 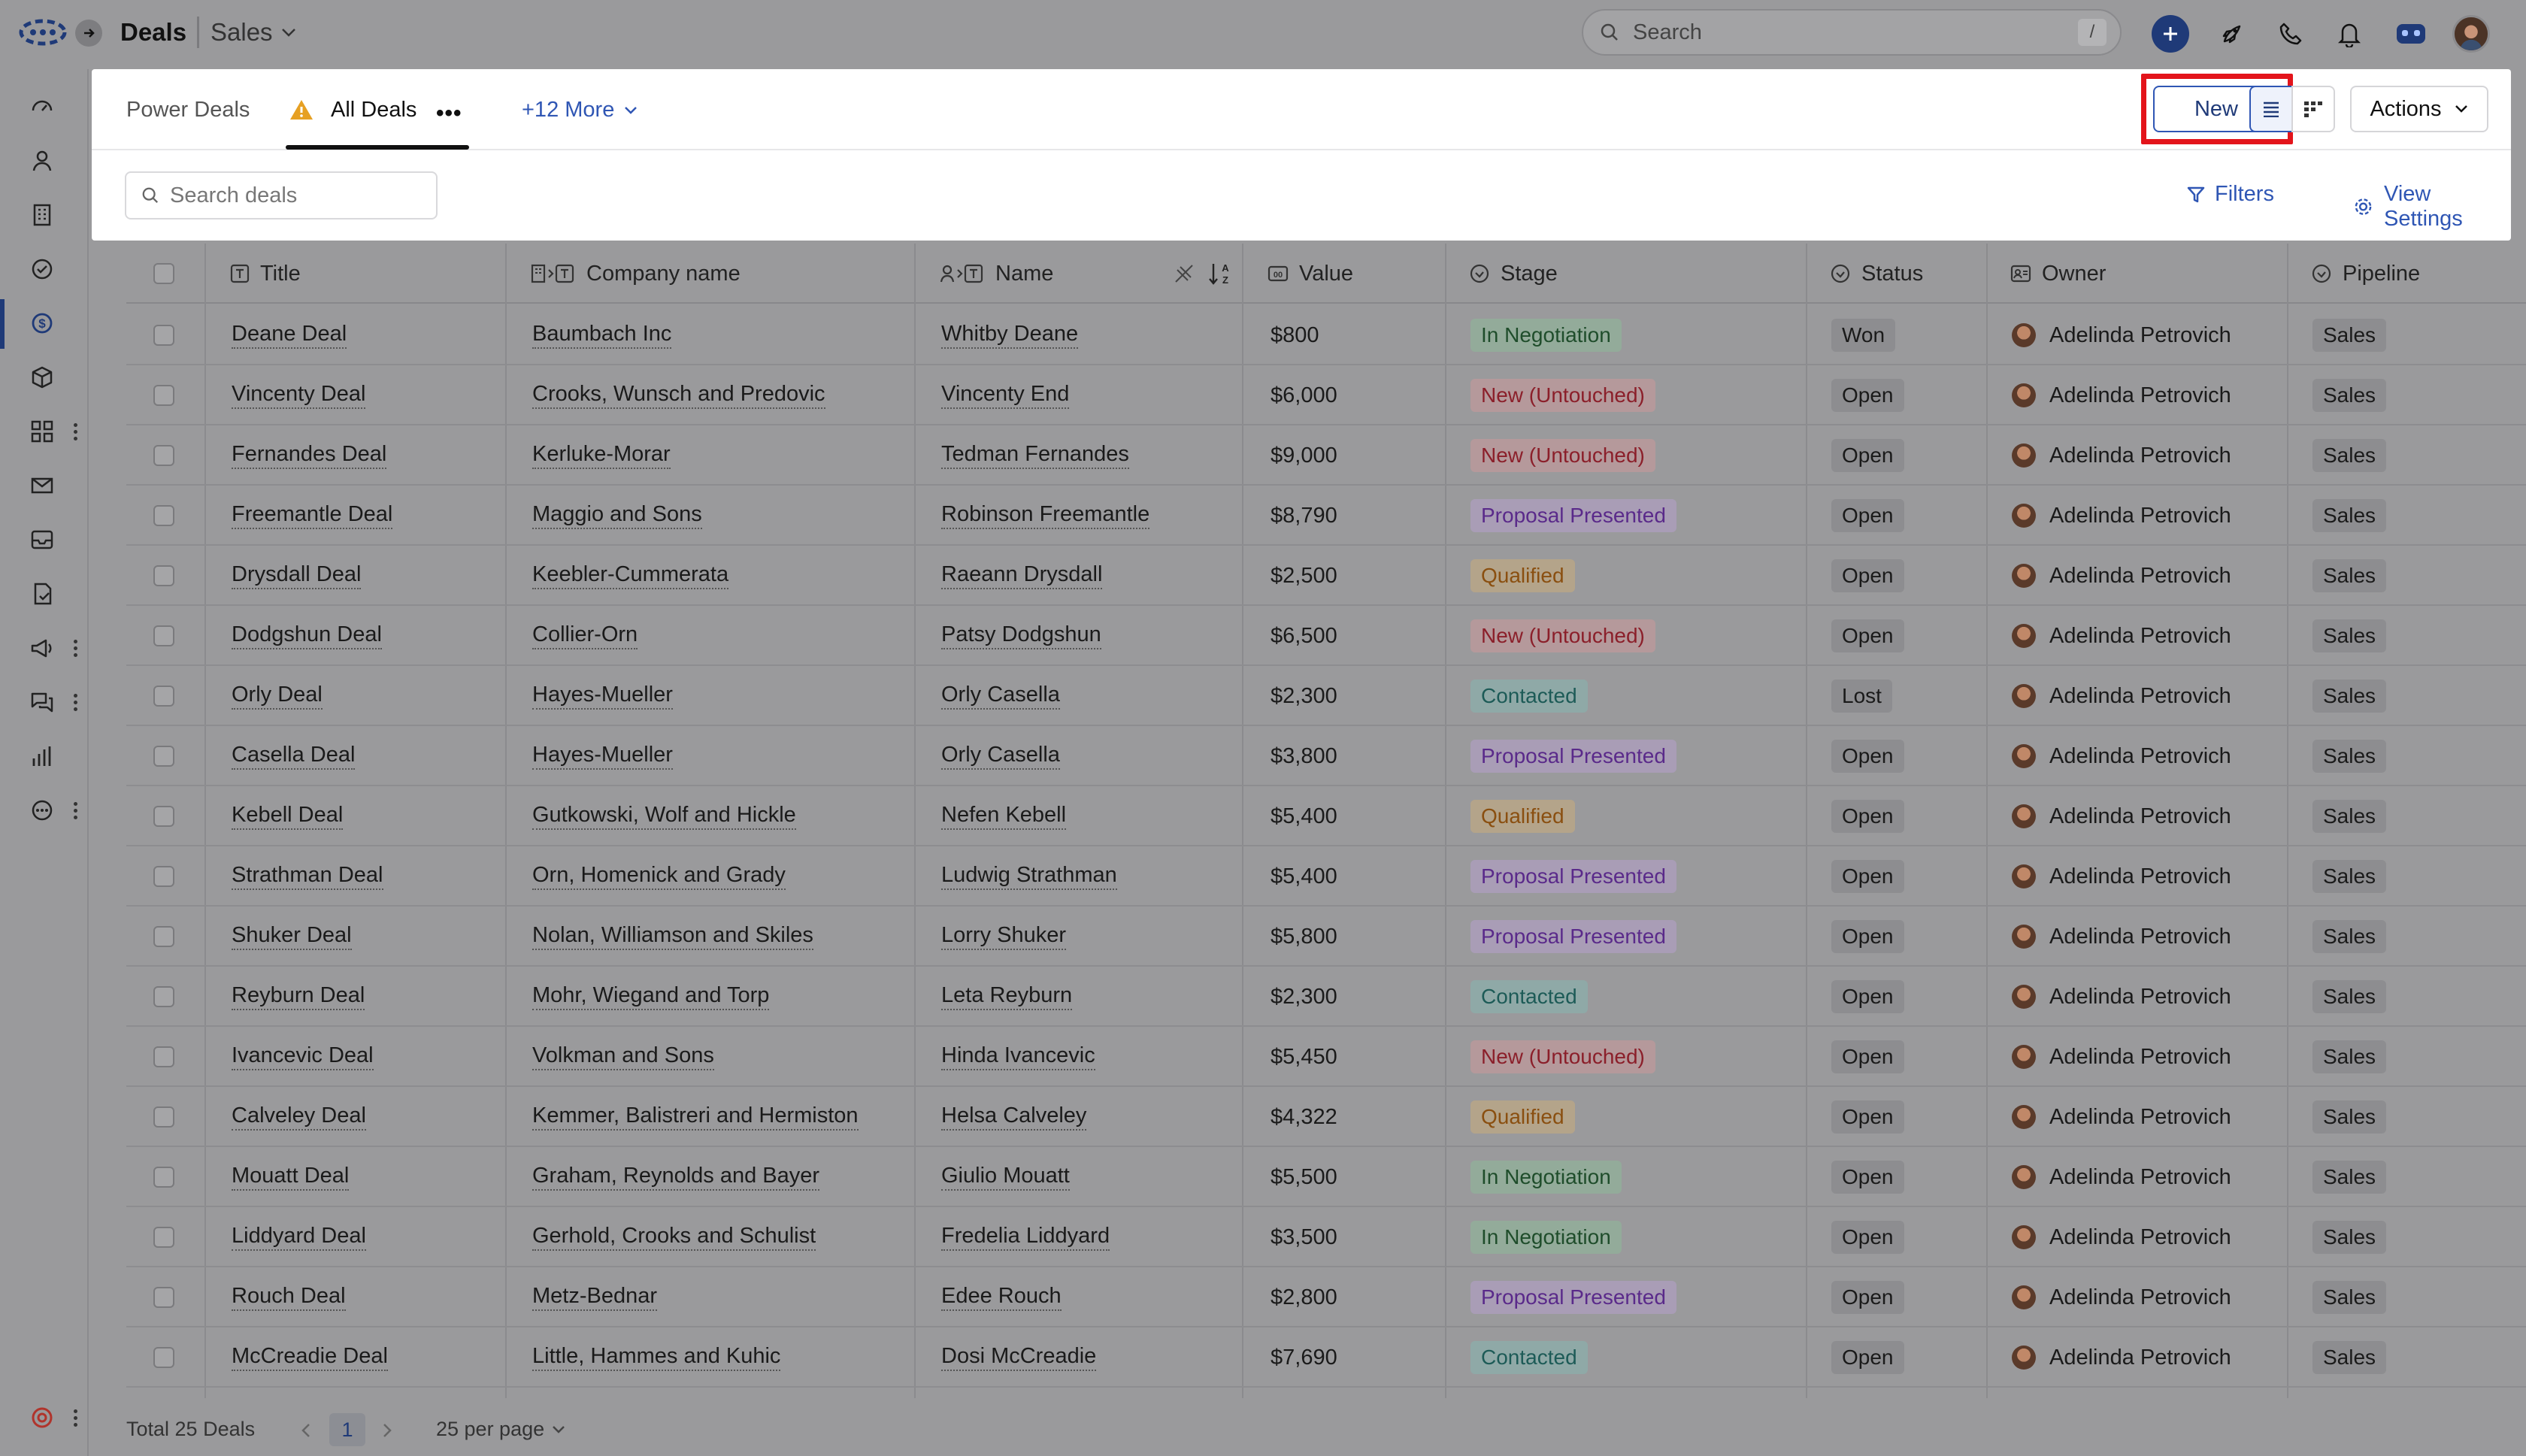 I want to click on contact-cell: Fredelia Liddyard, so click(x=1025, y=1237).